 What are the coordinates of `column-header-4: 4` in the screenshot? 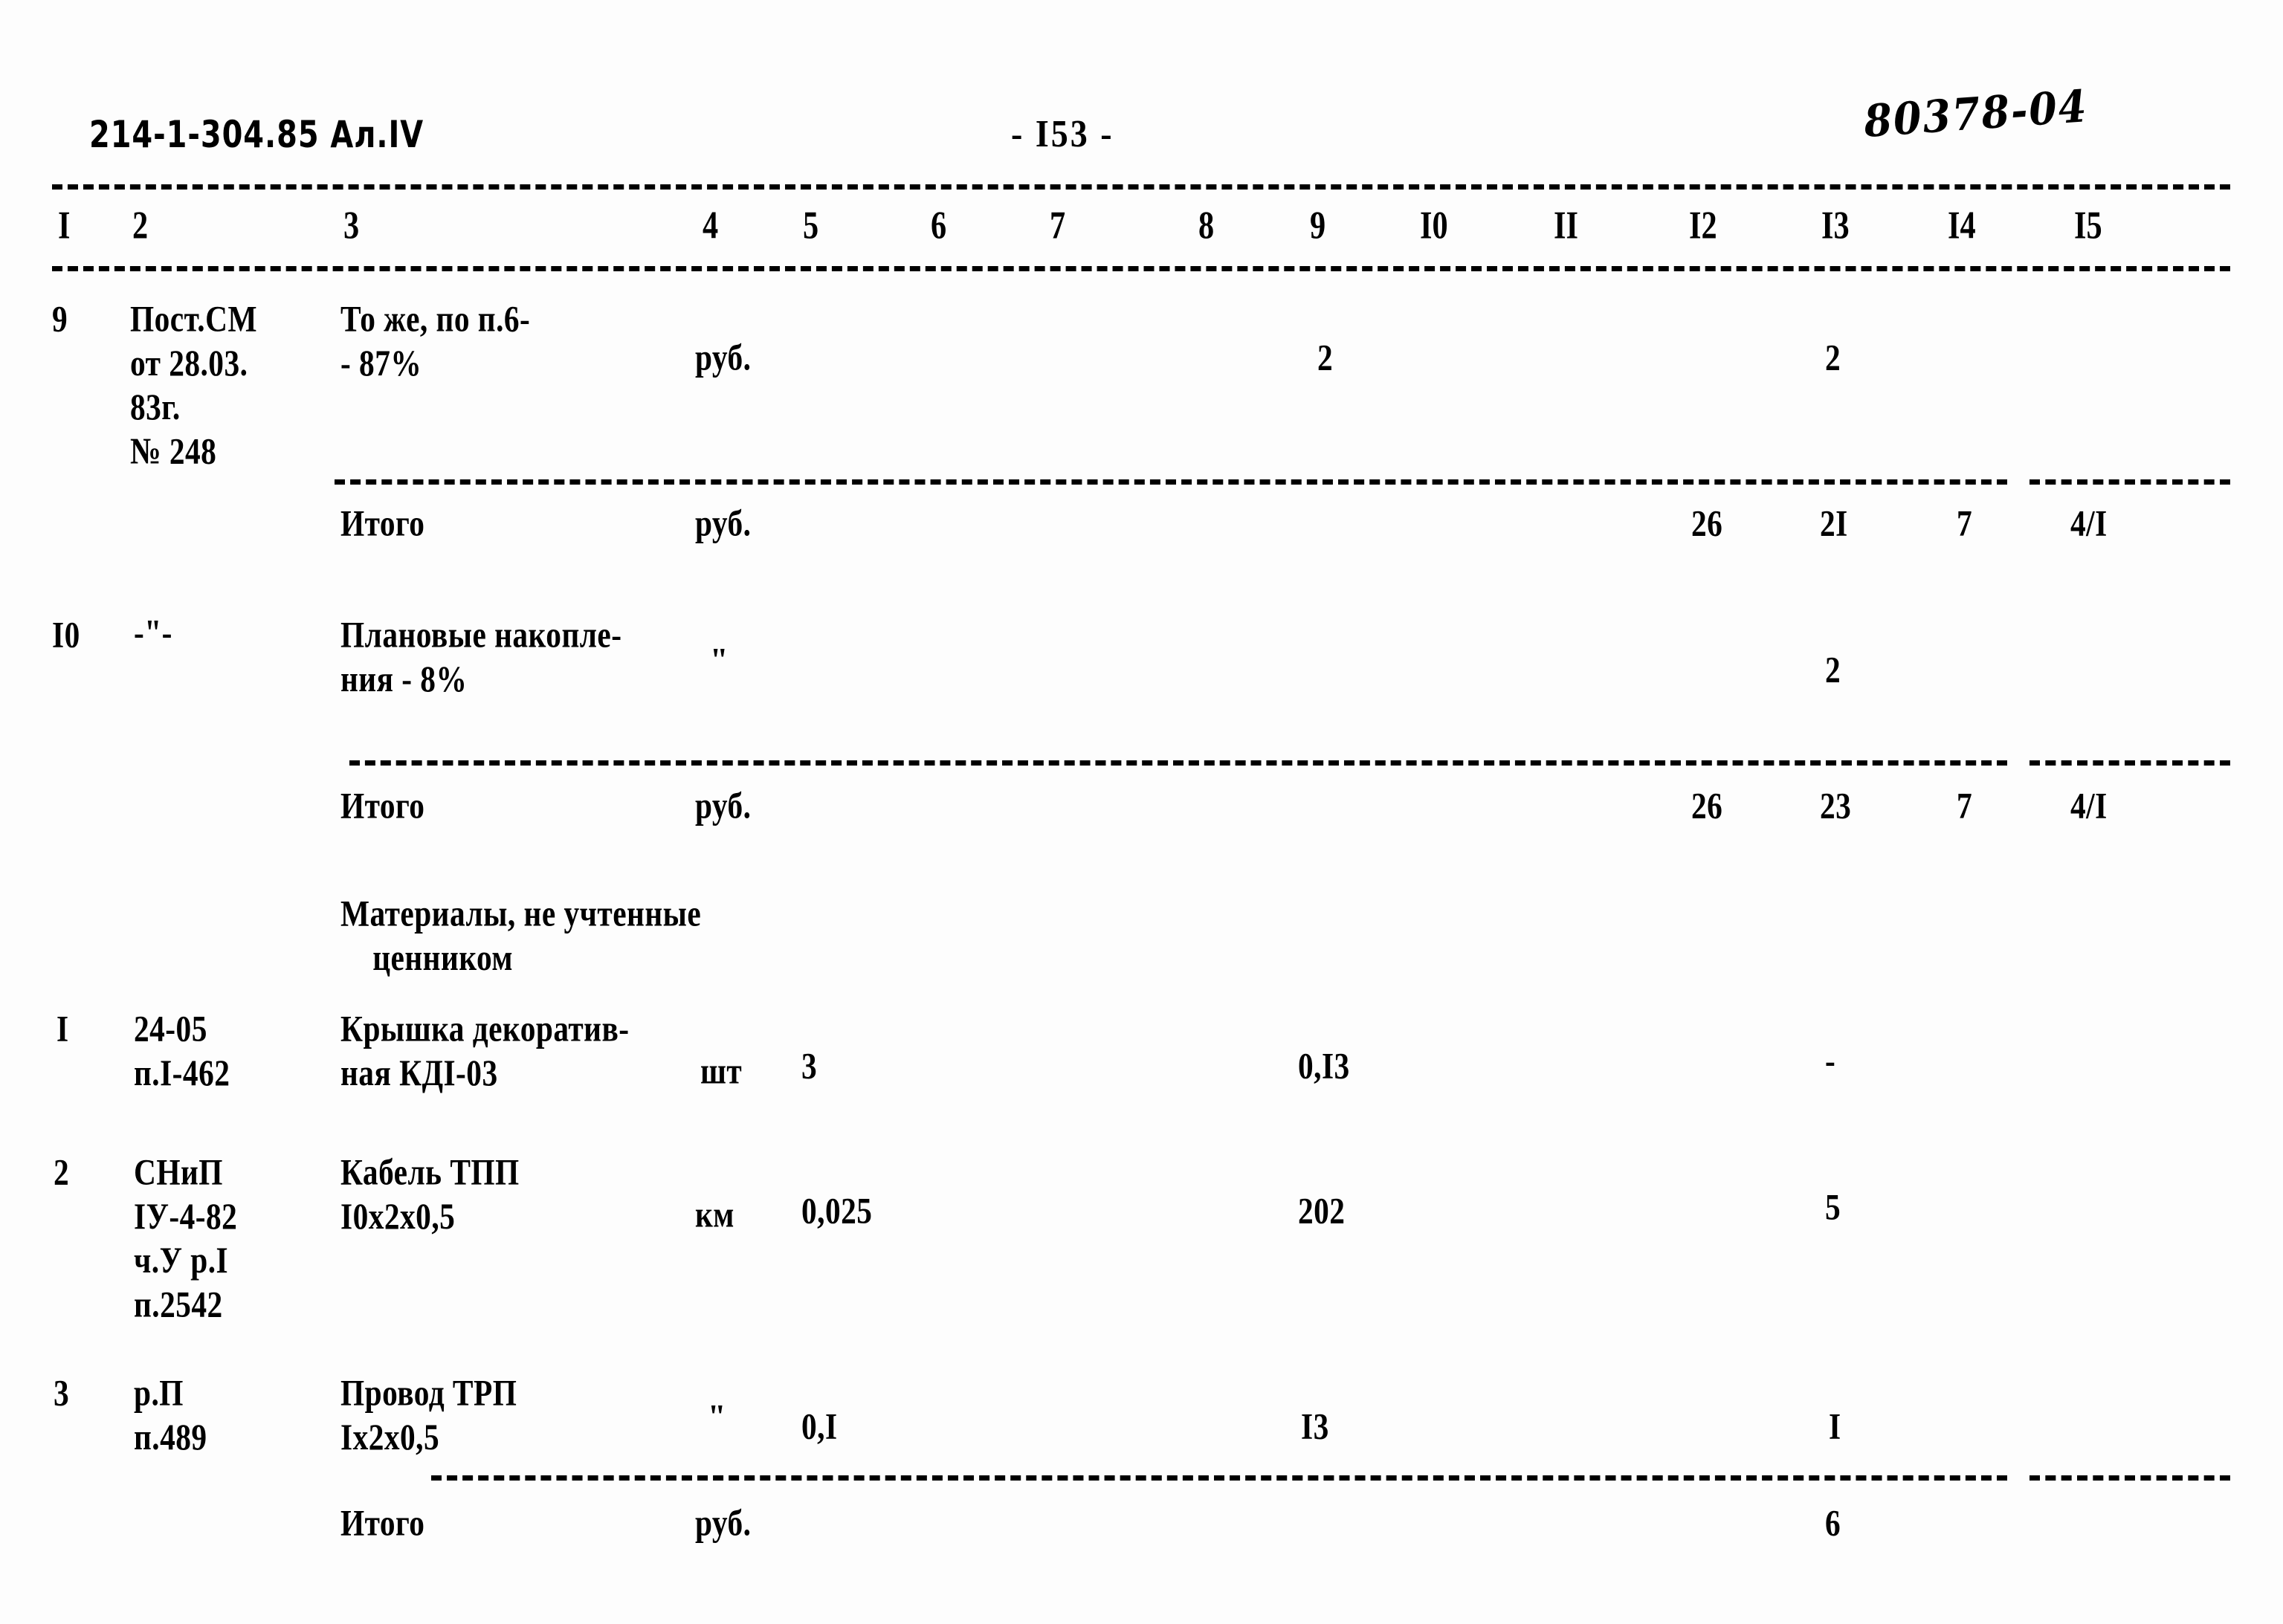 It's located at (711, 225).